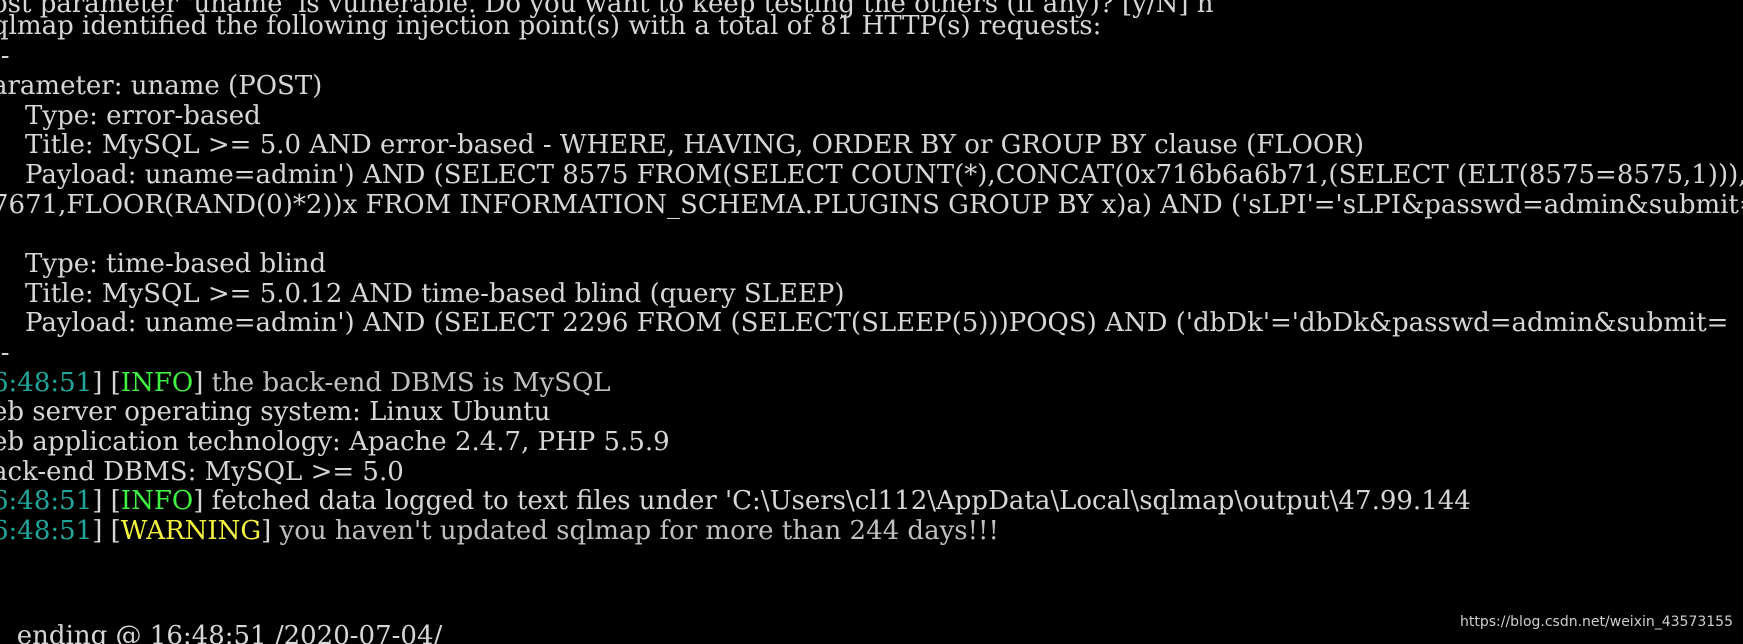 Image resolution: width=1743 pixels, height=644 pixels. I want to click on log-level-warning: WARNING, so click(191, 531).